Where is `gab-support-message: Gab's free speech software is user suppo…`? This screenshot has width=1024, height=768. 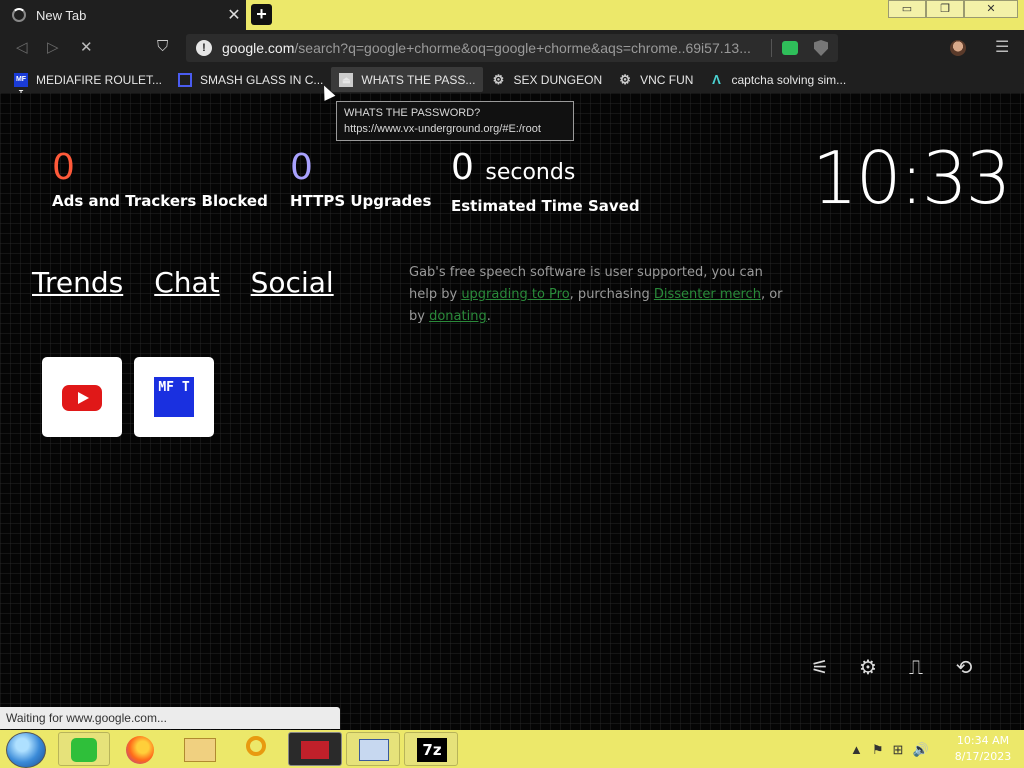 gab-support-message: Gab's free speech software is user suppo… is located at coordinates (599, 295).